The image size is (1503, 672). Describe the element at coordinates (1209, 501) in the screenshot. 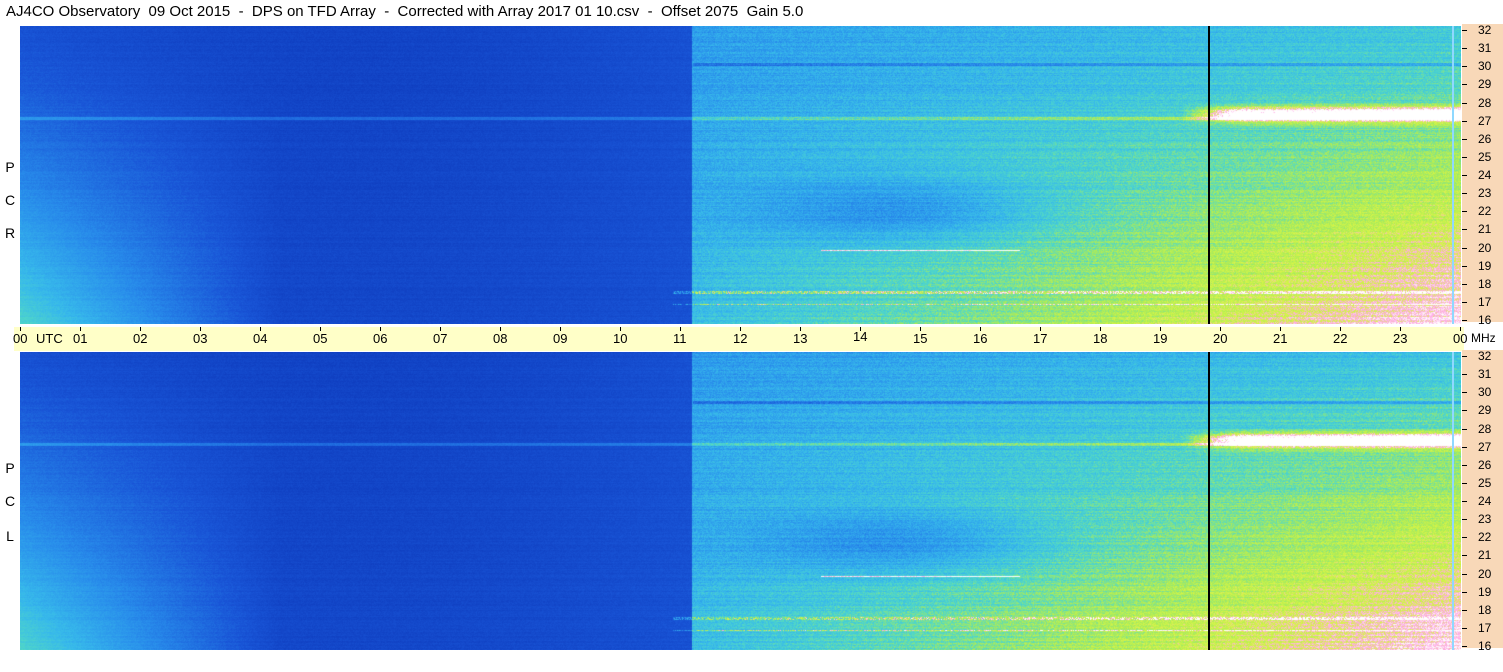

I see `time-marker-line` at that location.